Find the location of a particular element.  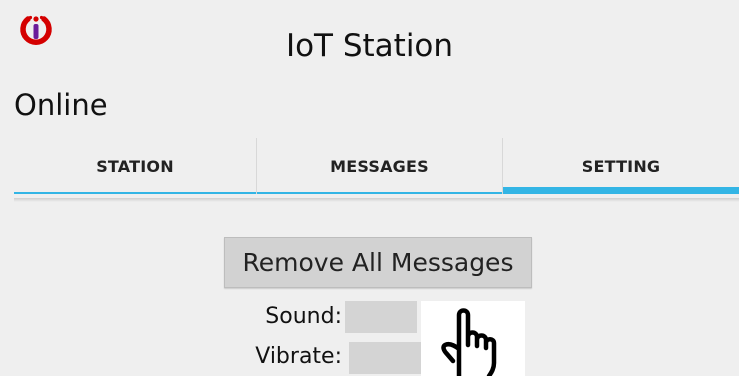

tab-setting: SETTING is located at coordinates (621, 166).